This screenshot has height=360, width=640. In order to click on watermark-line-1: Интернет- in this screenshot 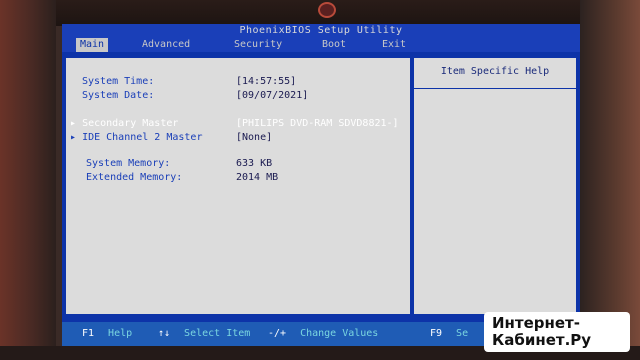, I will do `click(536, 323)`.